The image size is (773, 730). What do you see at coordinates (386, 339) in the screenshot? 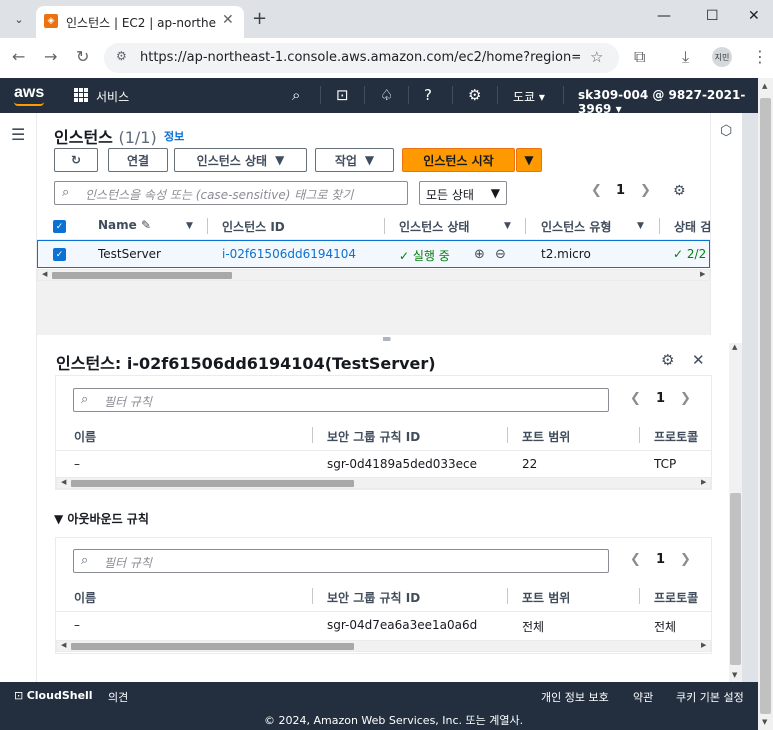
I see `drag-handle-icon: ═` at bounding box center [386, 339].